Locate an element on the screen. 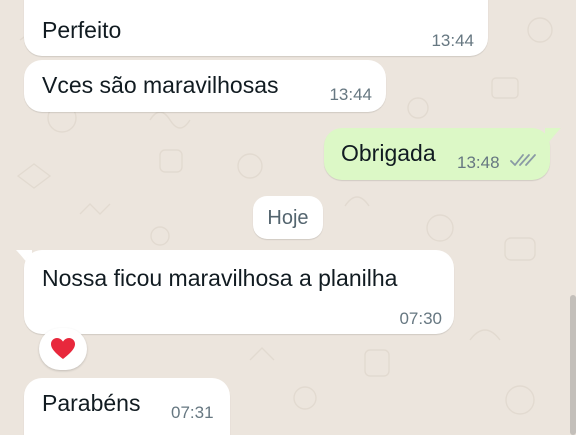  message-bubble: Nossa ficou maravilhosa a planilha 07:30 is located at coordinates (239, 292).